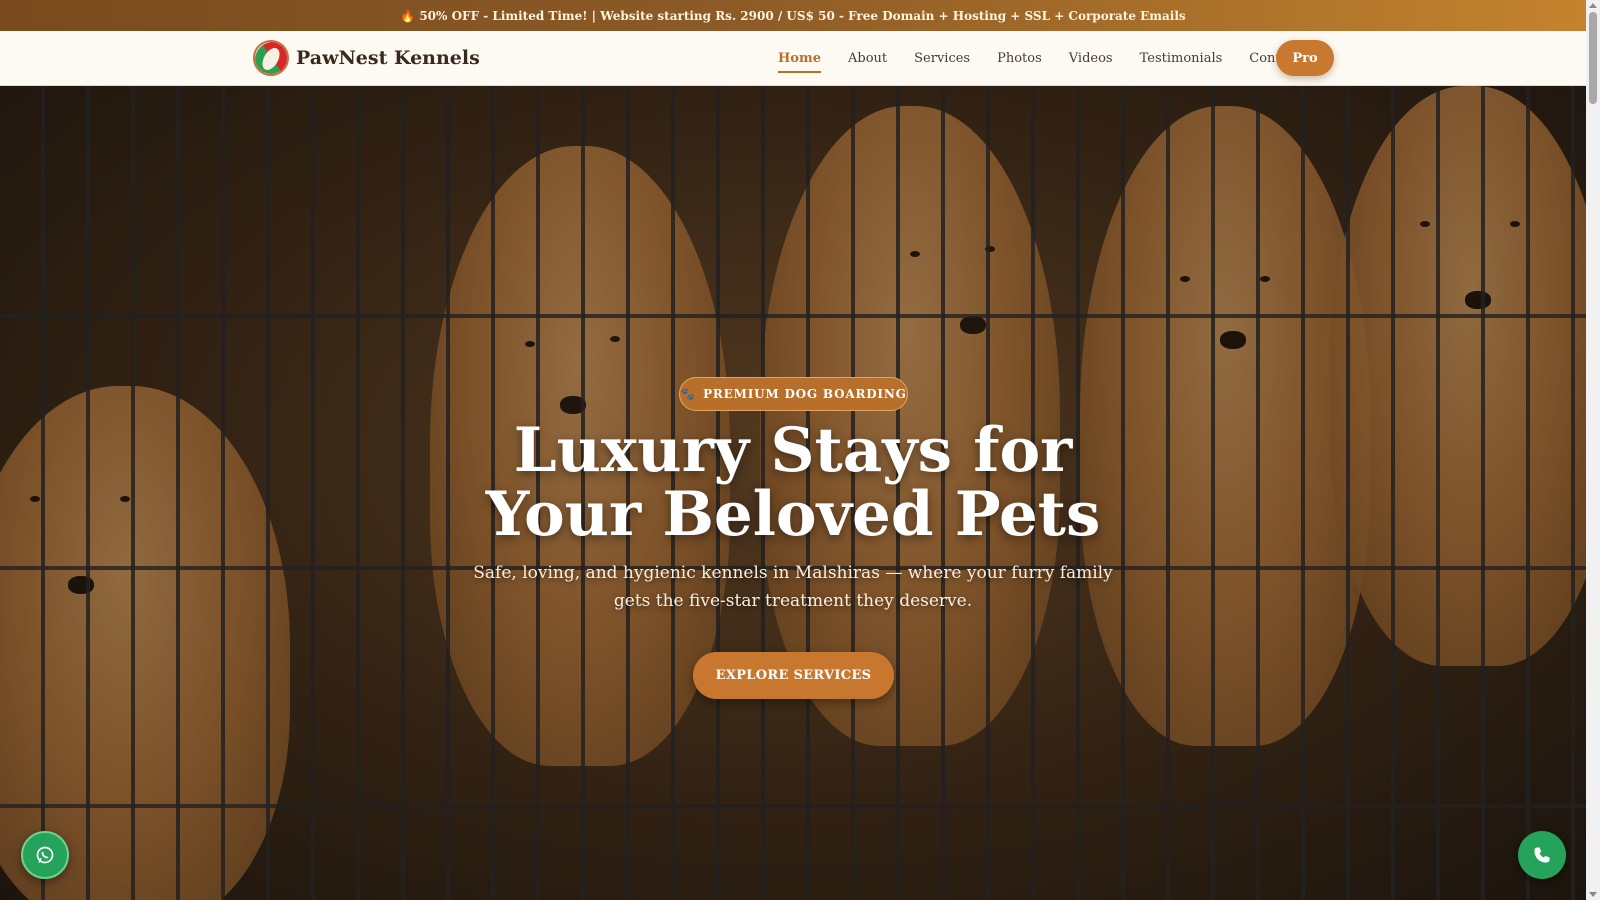  What do you see at coordinates (688, 394) in the screenshot?
I see `paw-icon: 🐾` at bounding box center [688, 394].